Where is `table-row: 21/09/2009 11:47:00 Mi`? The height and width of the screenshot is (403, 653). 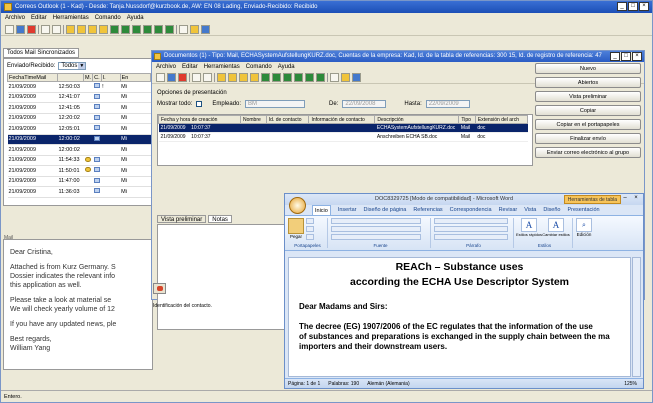 table-row: 21/09/2009 11:47:00 Mi is located at coordinates (79, 181).